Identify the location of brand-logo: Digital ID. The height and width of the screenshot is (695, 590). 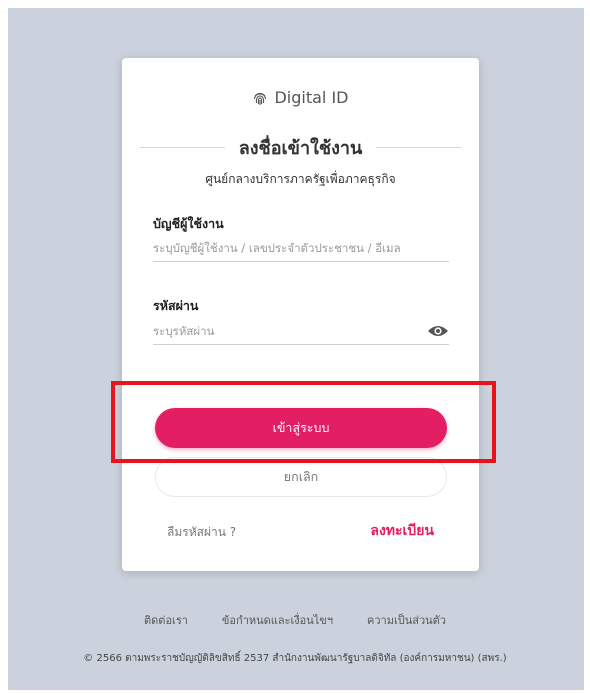
(300, 97).